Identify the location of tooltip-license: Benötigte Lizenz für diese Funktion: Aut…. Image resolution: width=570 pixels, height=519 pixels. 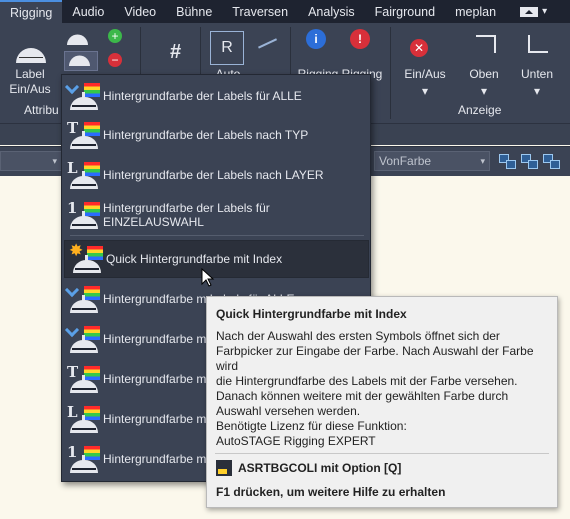
(311, 433).